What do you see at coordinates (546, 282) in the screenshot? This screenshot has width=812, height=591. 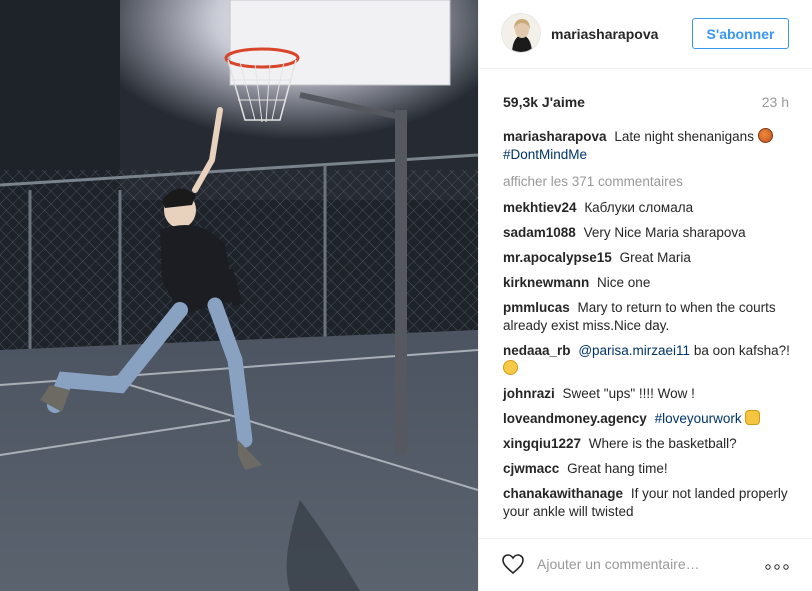 I see `comment-username: kirknewmann` at bounding box center [546, 282].